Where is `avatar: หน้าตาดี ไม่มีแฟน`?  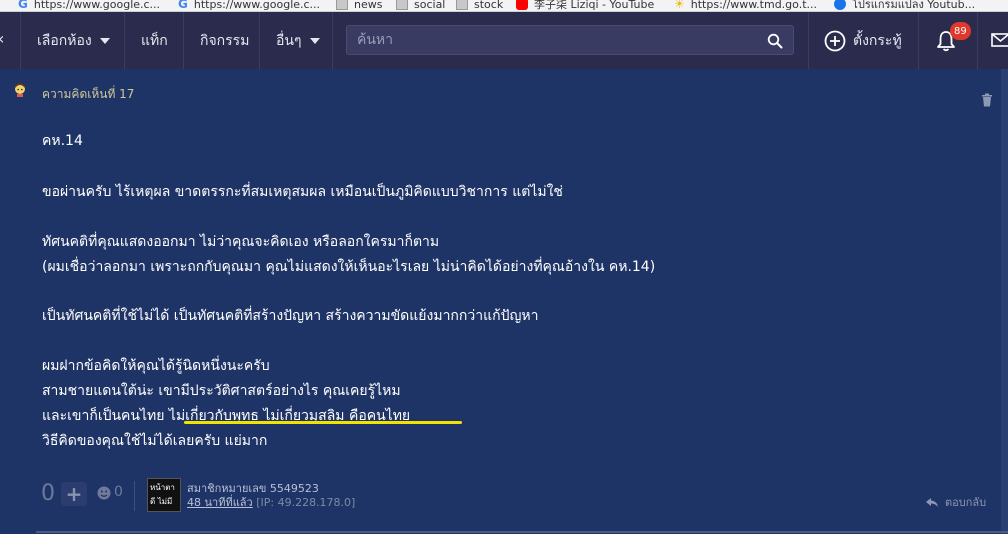 avatar: หน้าตาดี ไม่มีแฟน is located at coordinates (164, 495).